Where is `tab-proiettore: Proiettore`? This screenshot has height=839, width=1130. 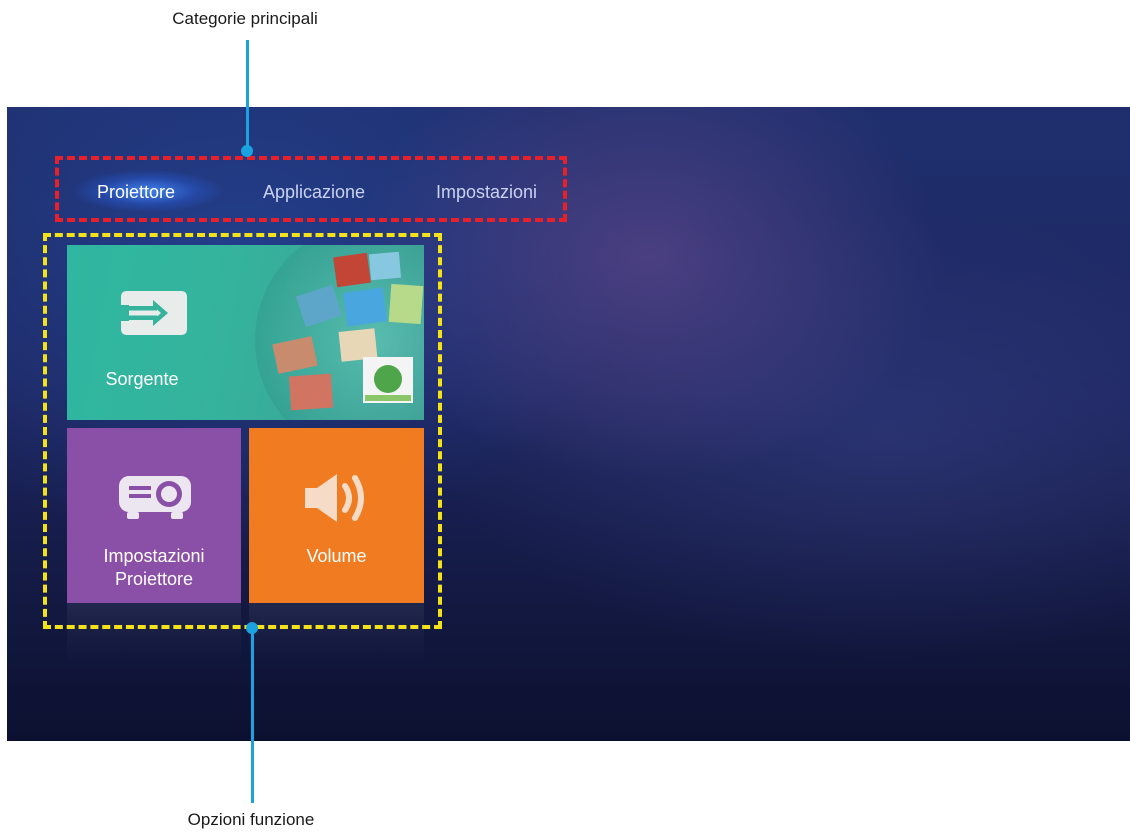
tab-proiettore: Proiettore is located at coordinates (136, 192).